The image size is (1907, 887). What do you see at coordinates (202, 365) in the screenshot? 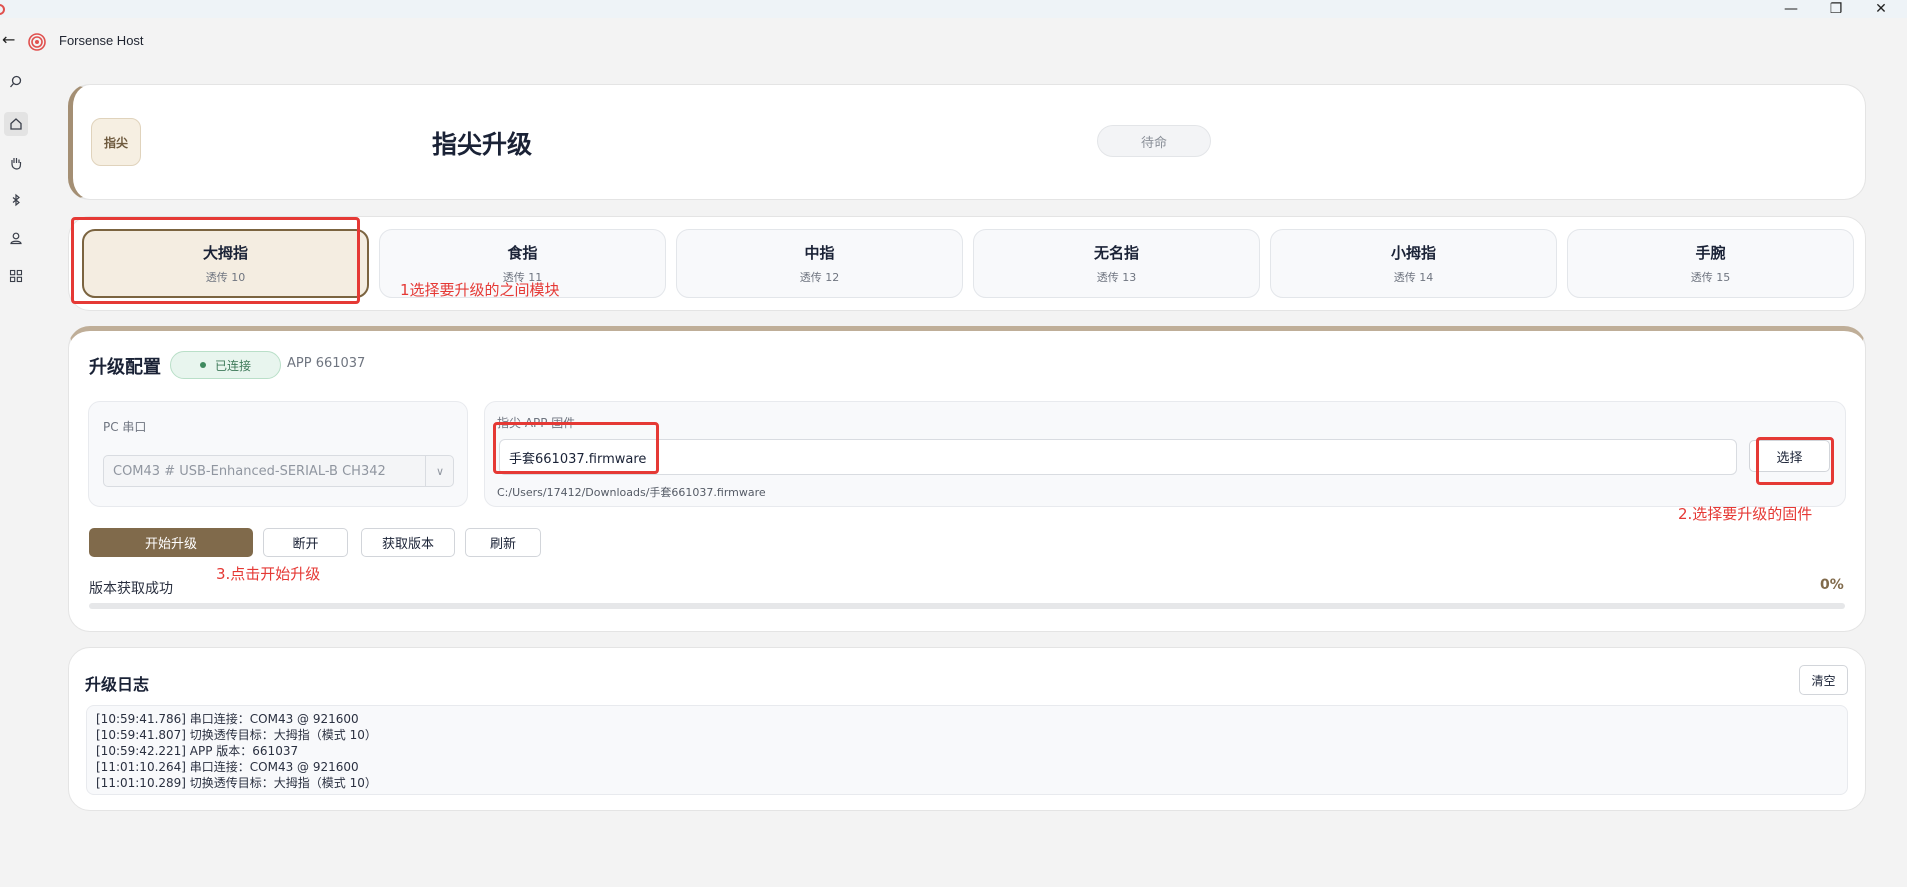
I see `status-dot-icon` at bounding box center [202, 365].